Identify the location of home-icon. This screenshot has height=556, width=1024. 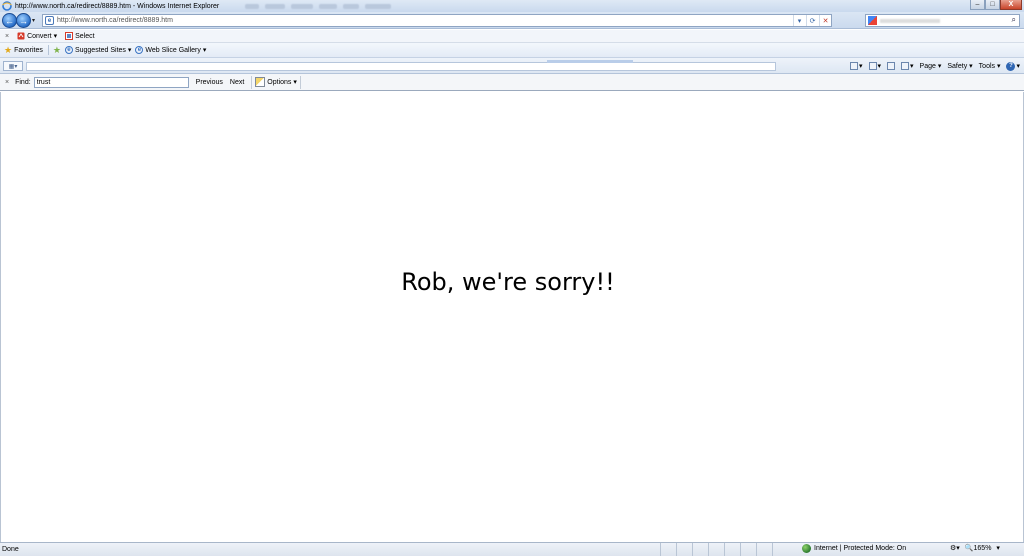
(854, 66).